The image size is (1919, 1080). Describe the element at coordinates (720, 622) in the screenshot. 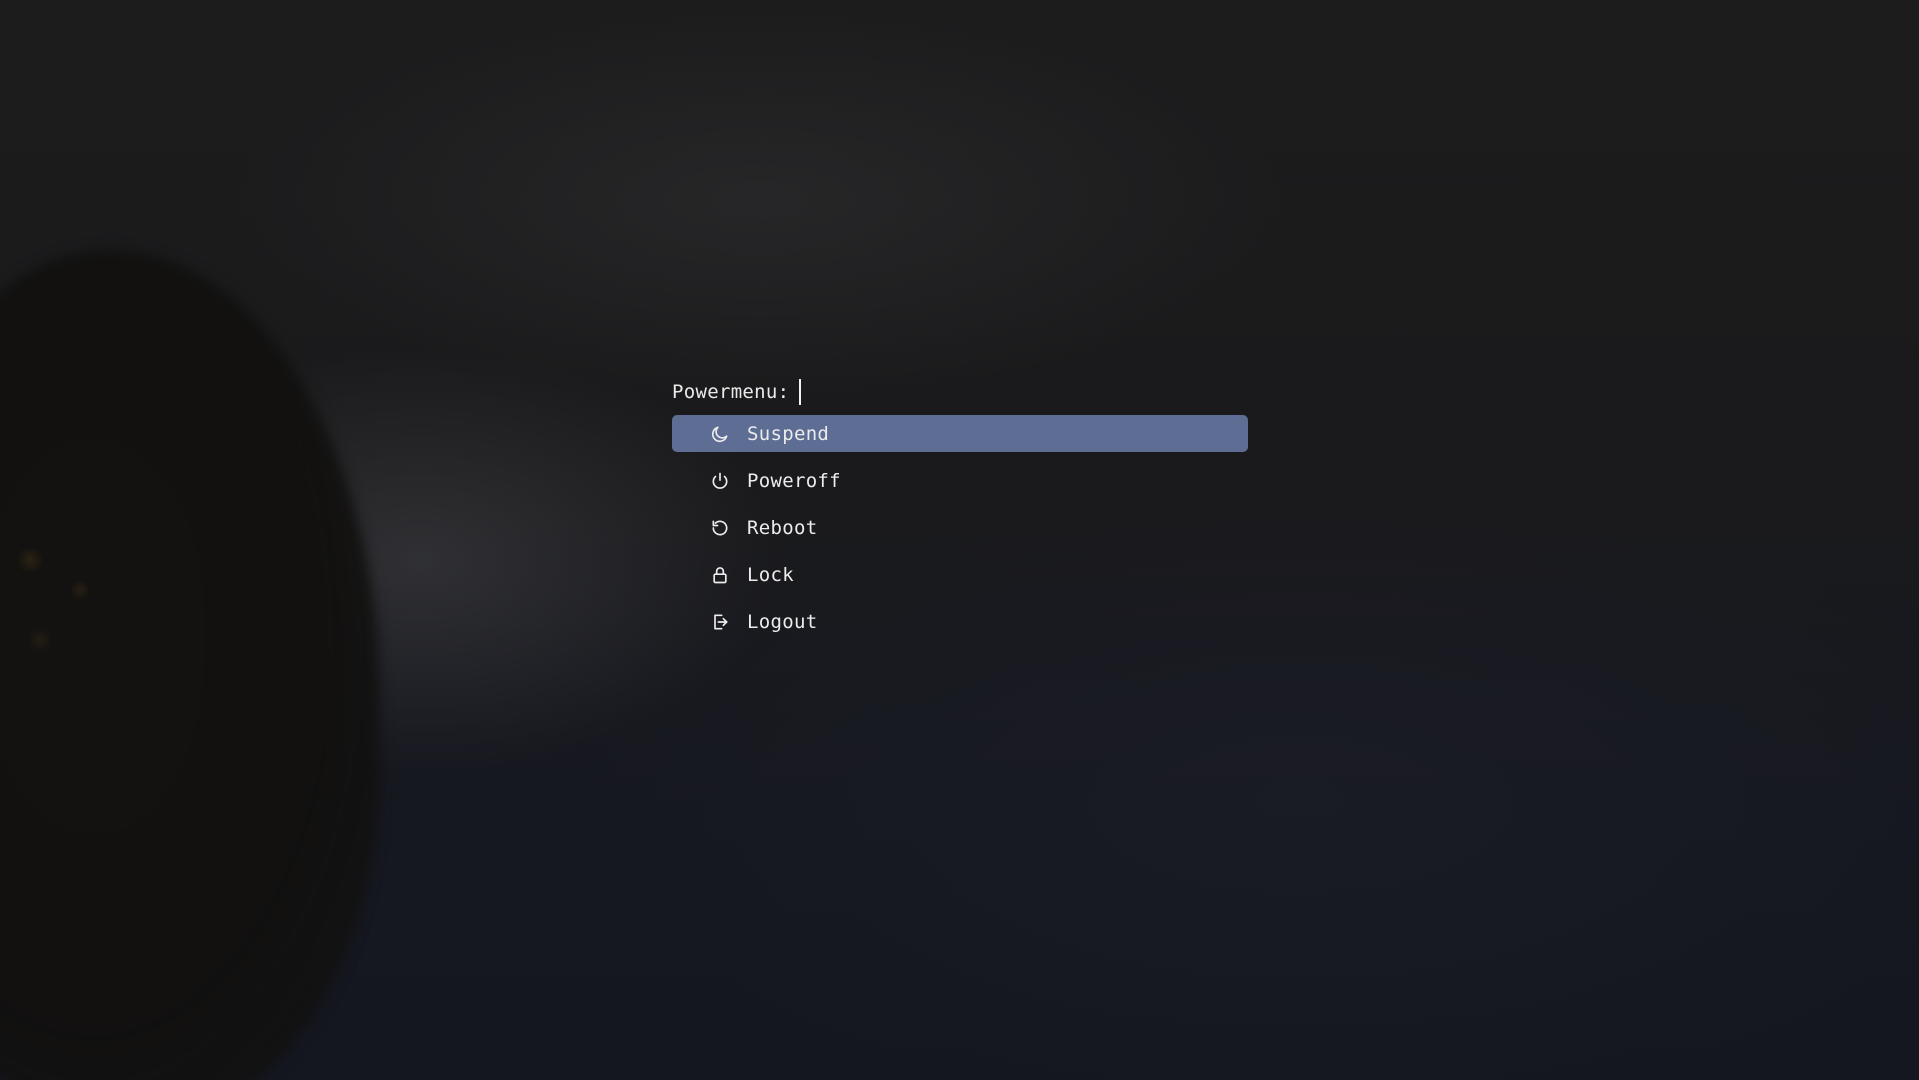

I see `logout-icon` at that location.